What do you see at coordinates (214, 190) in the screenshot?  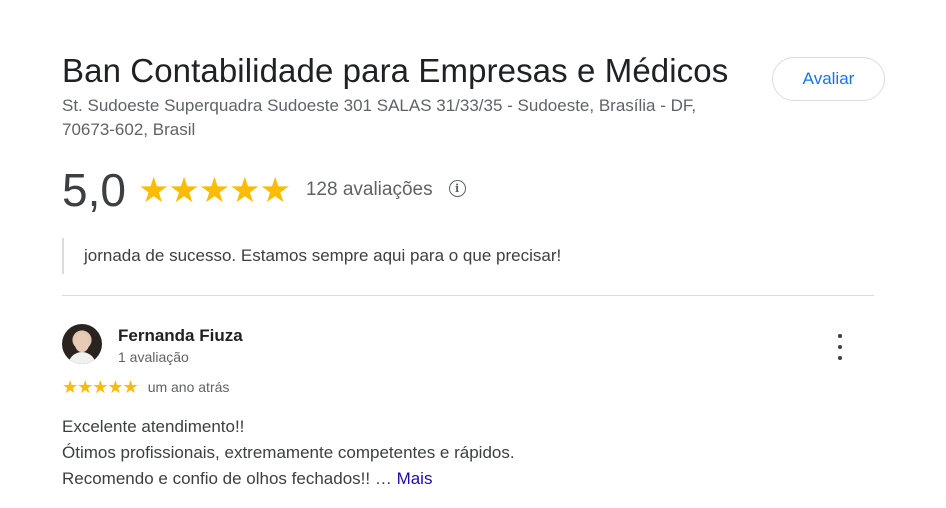 I see `rating-stars: ★★★★★` at bounding box center [214, 190].